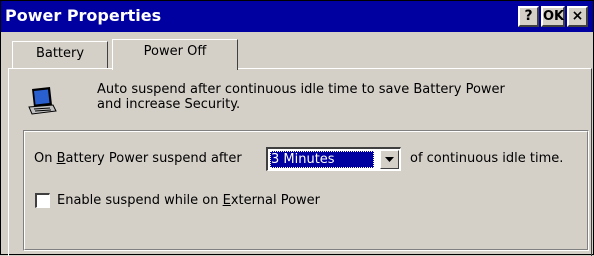 This screenshot has width=594, height=256. I want to click on dropdown-button, so click(389, 159).